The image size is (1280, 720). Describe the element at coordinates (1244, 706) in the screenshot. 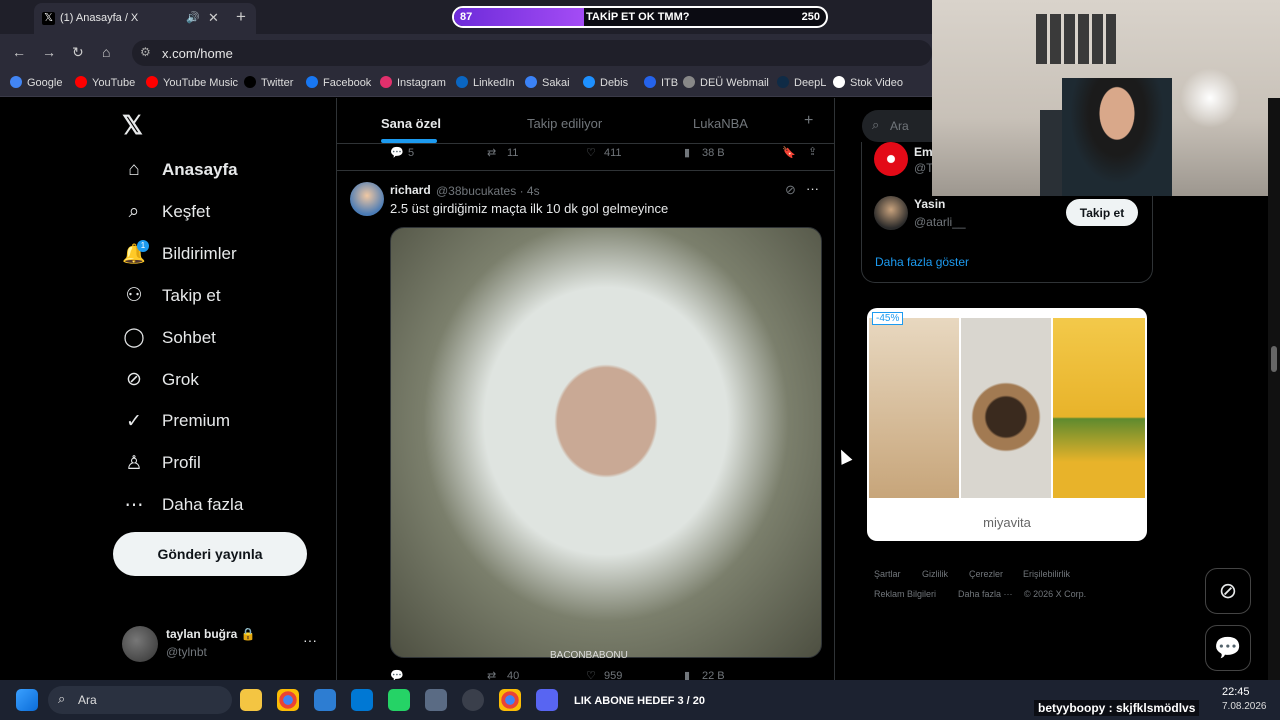

I see `clock-date: 7.08.2026` at that location.